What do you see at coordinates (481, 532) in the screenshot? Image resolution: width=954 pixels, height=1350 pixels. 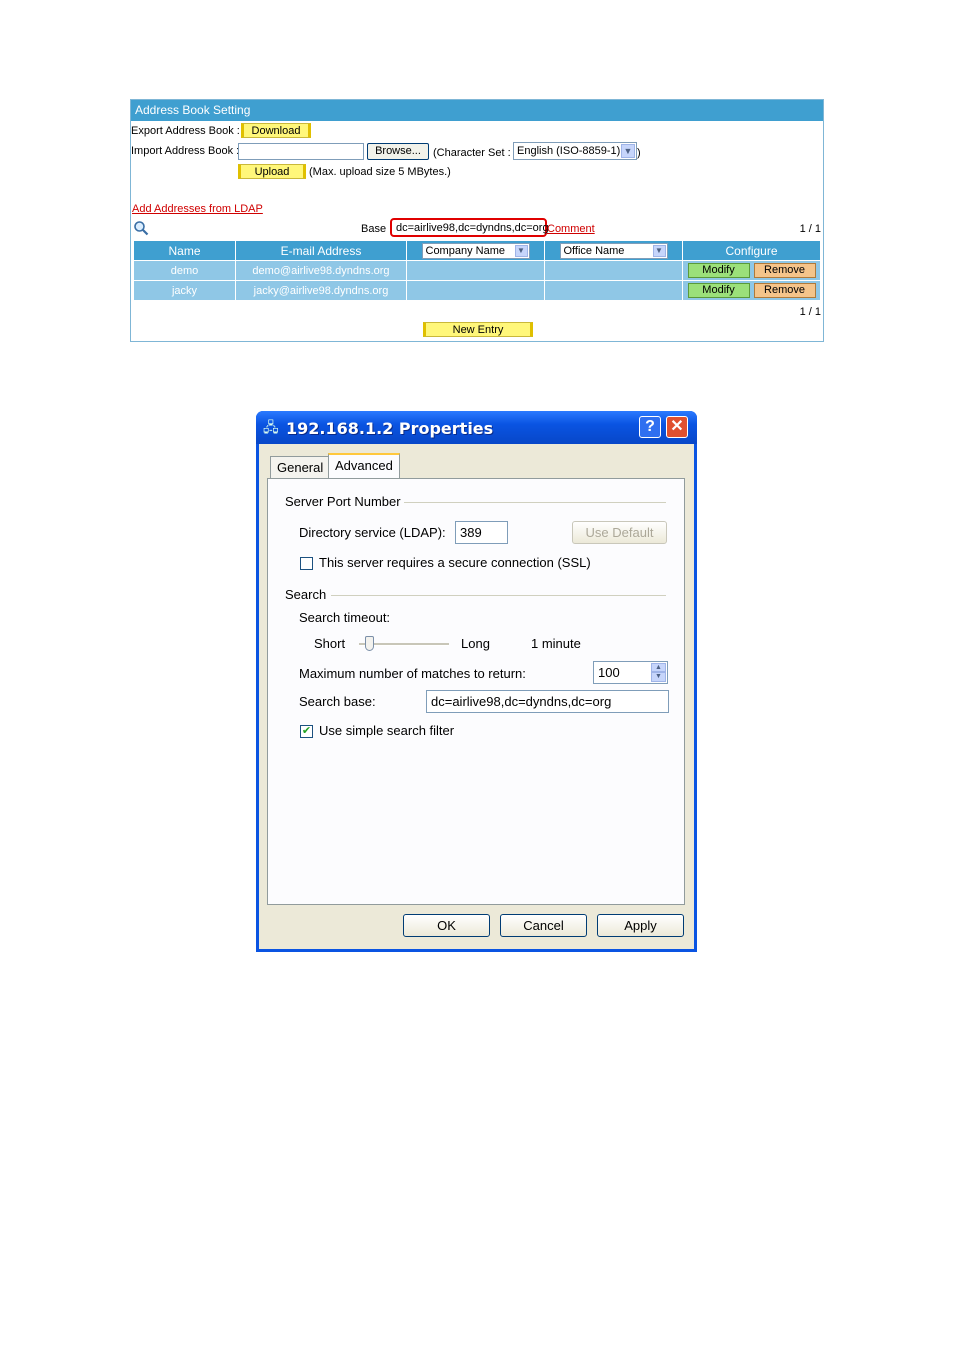 I see `ldap-port-input` at bounding box center [481, 532].